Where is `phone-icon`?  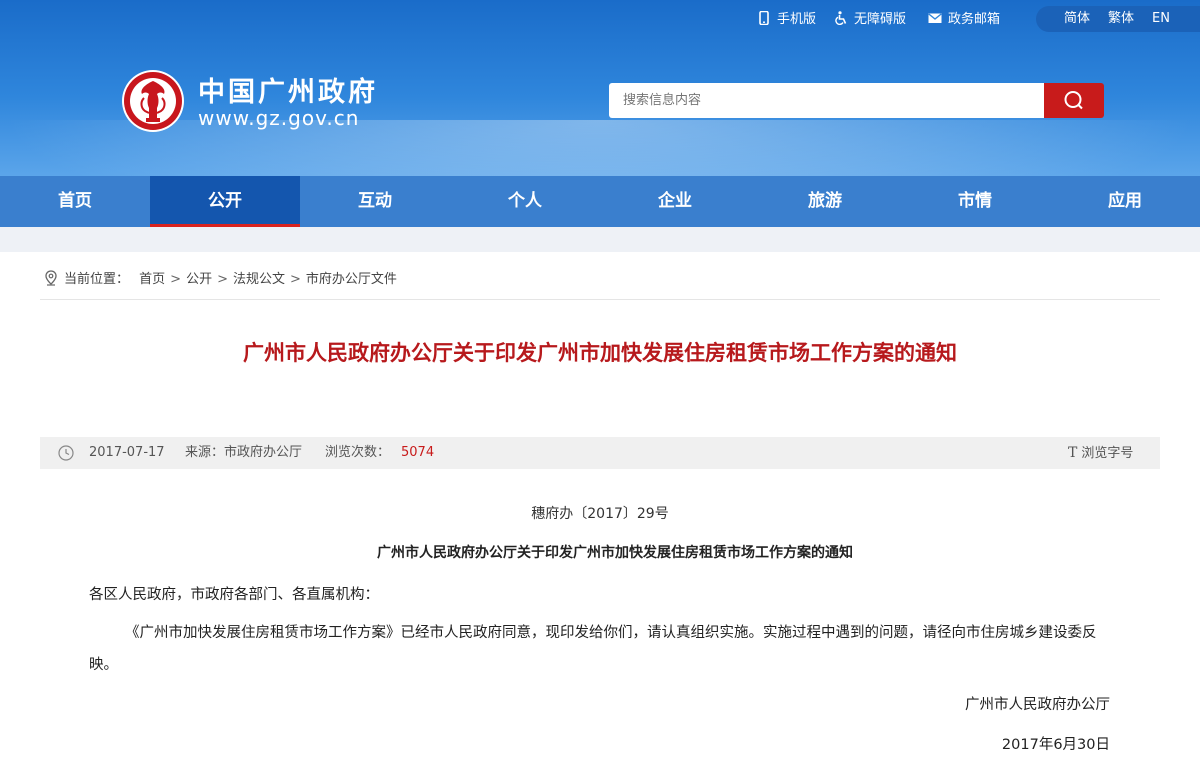
phone-icon is located at coordinates (764, 18).